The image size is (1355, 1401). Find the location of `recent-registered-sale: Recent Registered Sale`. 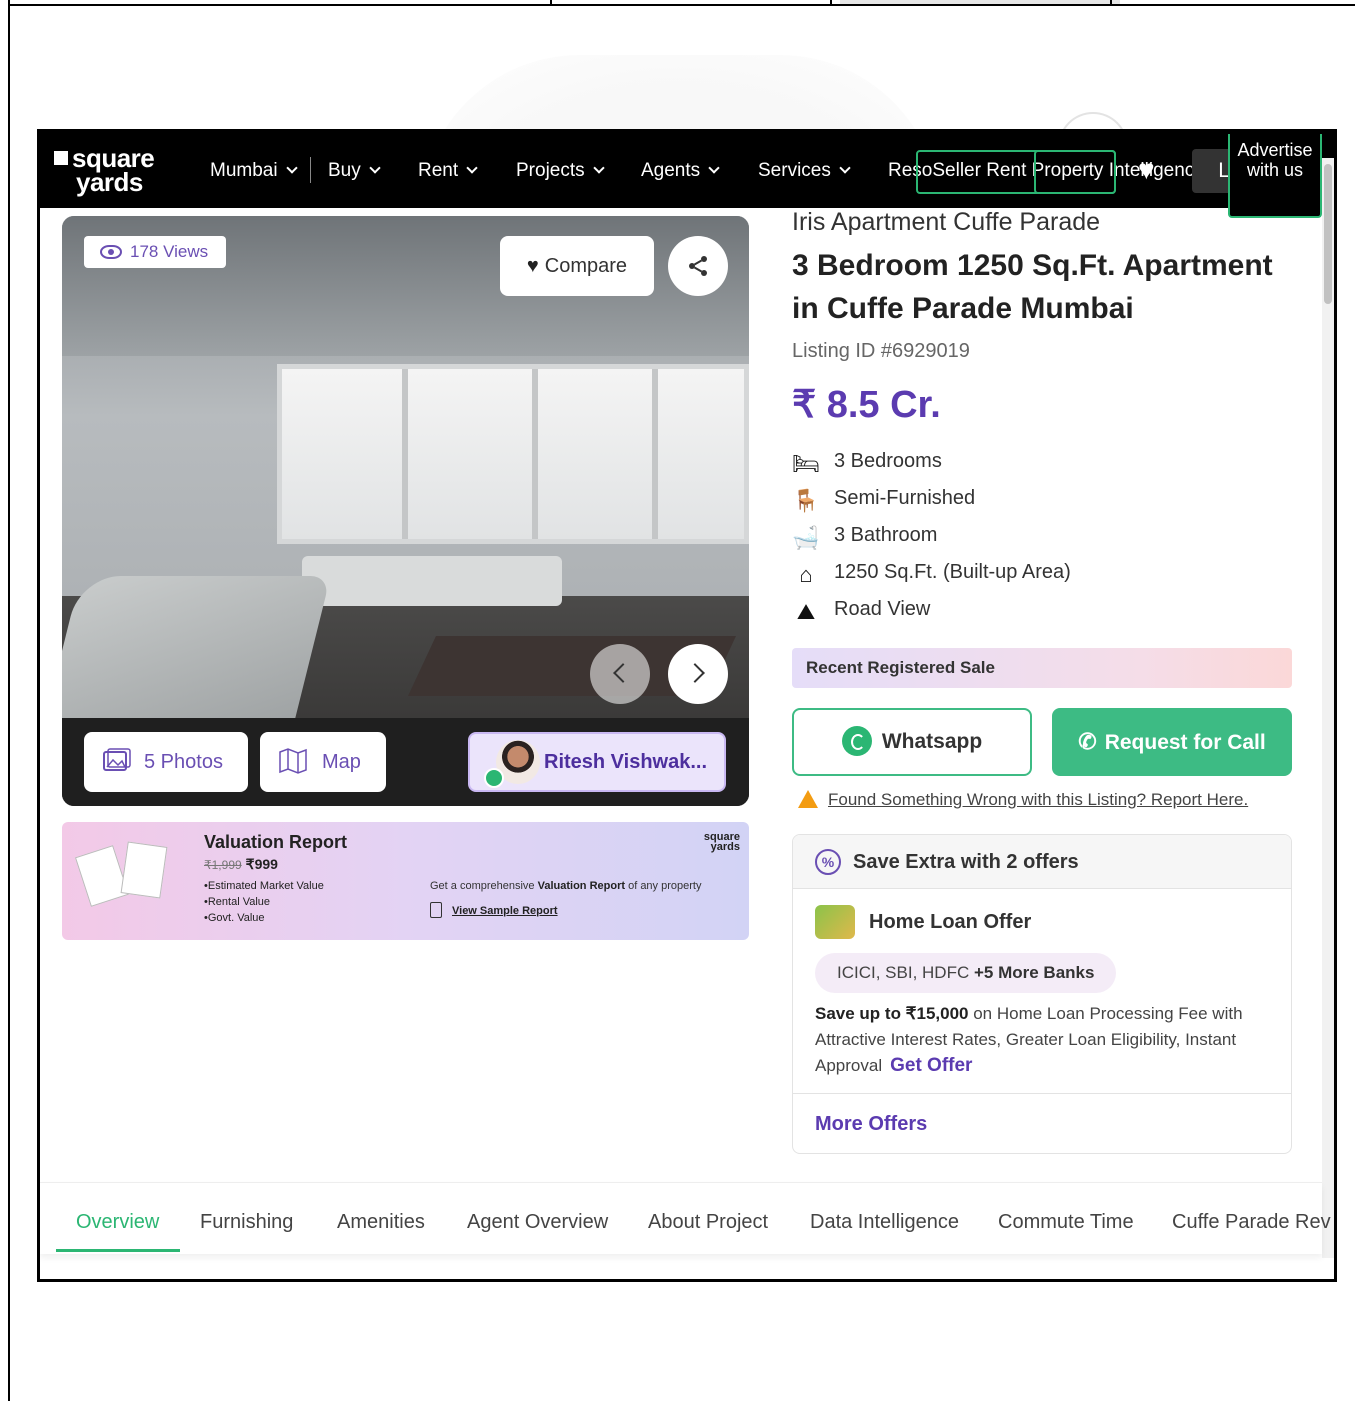

recent-registered-sale: Recent Registered Sale is located at coordinates (1042, 668).